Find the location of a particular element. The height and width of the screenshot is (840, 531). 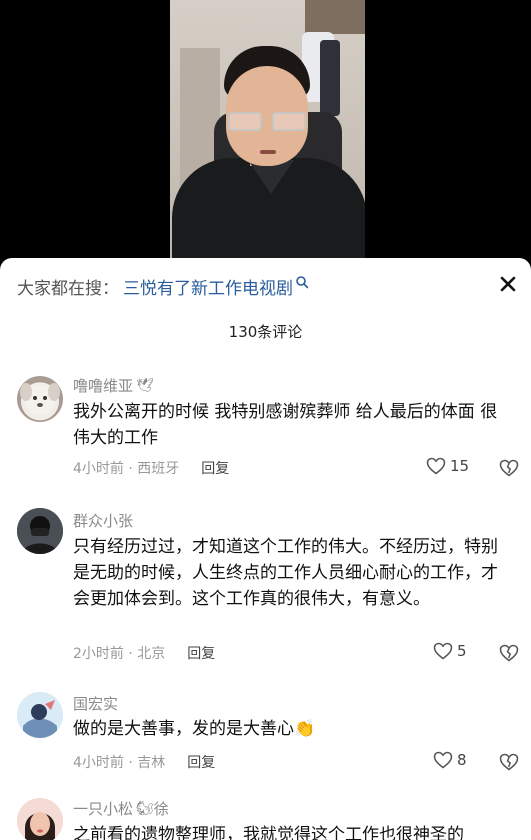

search-prefix: 大家都在搜： is located at coordinates (68, 288).